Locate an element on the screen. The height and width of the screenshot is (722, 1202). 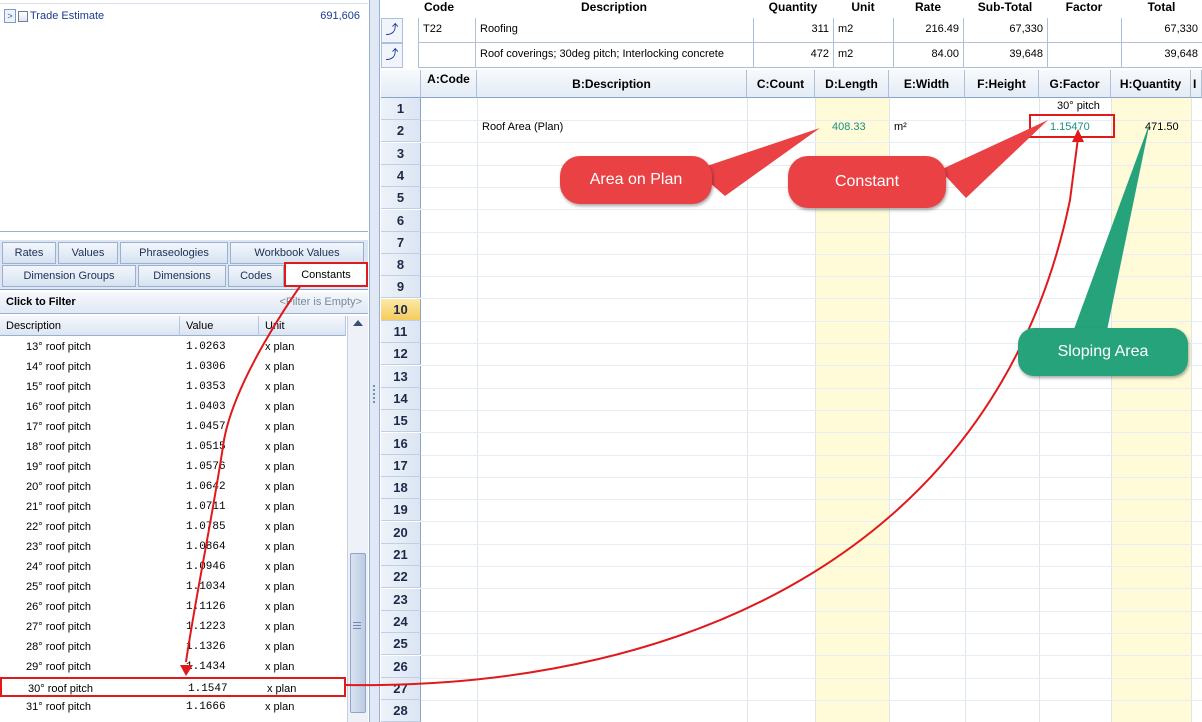
cell-subtotal: 67,330 is located at coordinates (1005, 30).